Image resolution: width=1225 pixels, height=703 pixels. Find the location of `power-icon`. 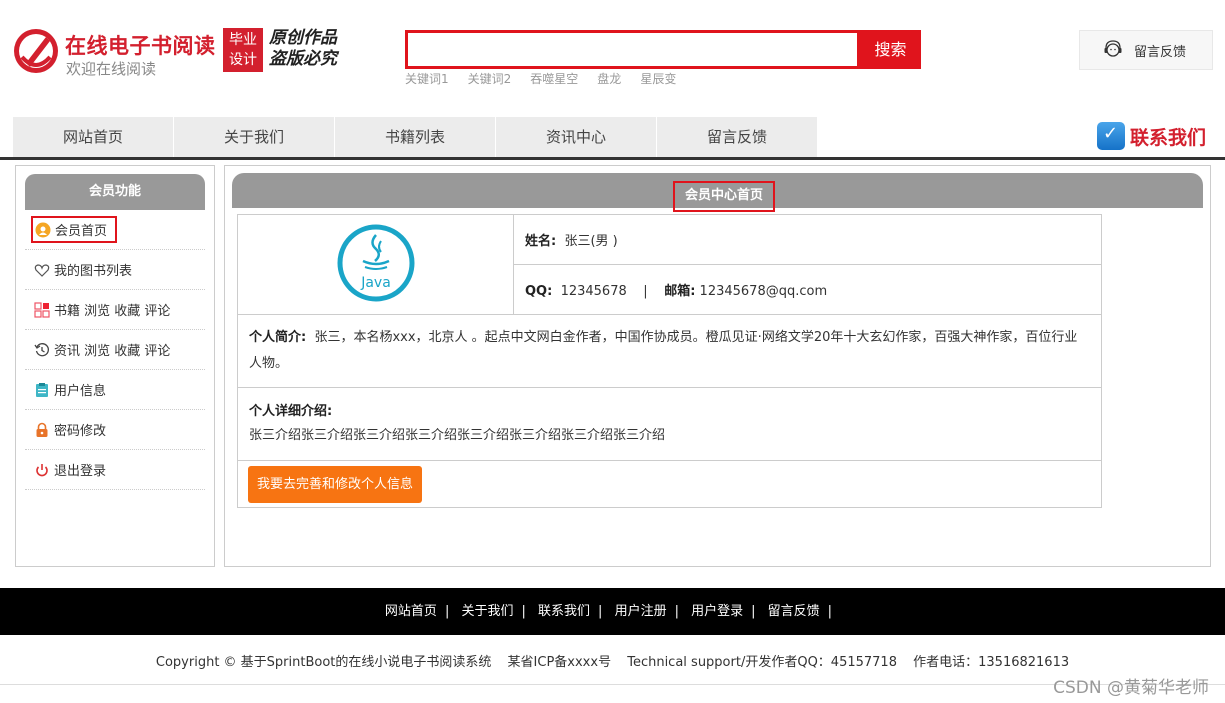

power-icon is located at coordinates (42, 470).